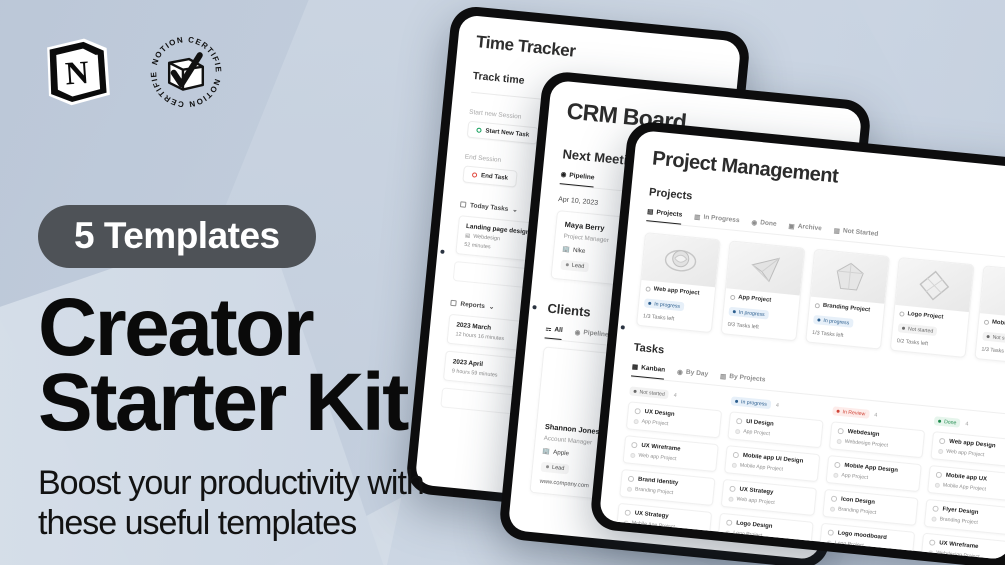 The width and height of the screenshot is (1005, 565). Describe the element at coordinates (792, 226) in the screenshot. I see `tab-icon: ▣` at that location.